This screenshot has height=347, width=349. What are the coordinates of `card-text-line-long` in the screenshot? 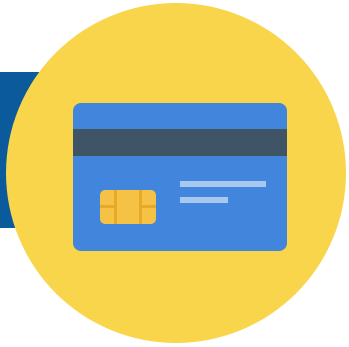 It's located at (223, 184).